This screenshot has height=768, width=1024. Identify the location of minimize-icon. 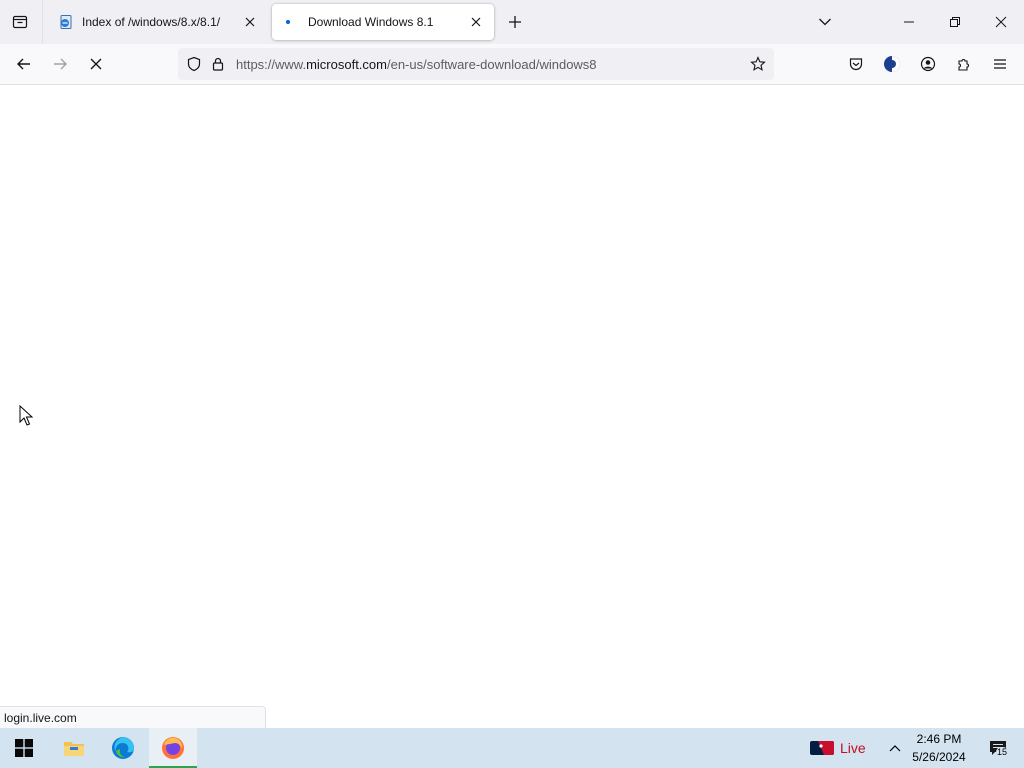
(909, 22).